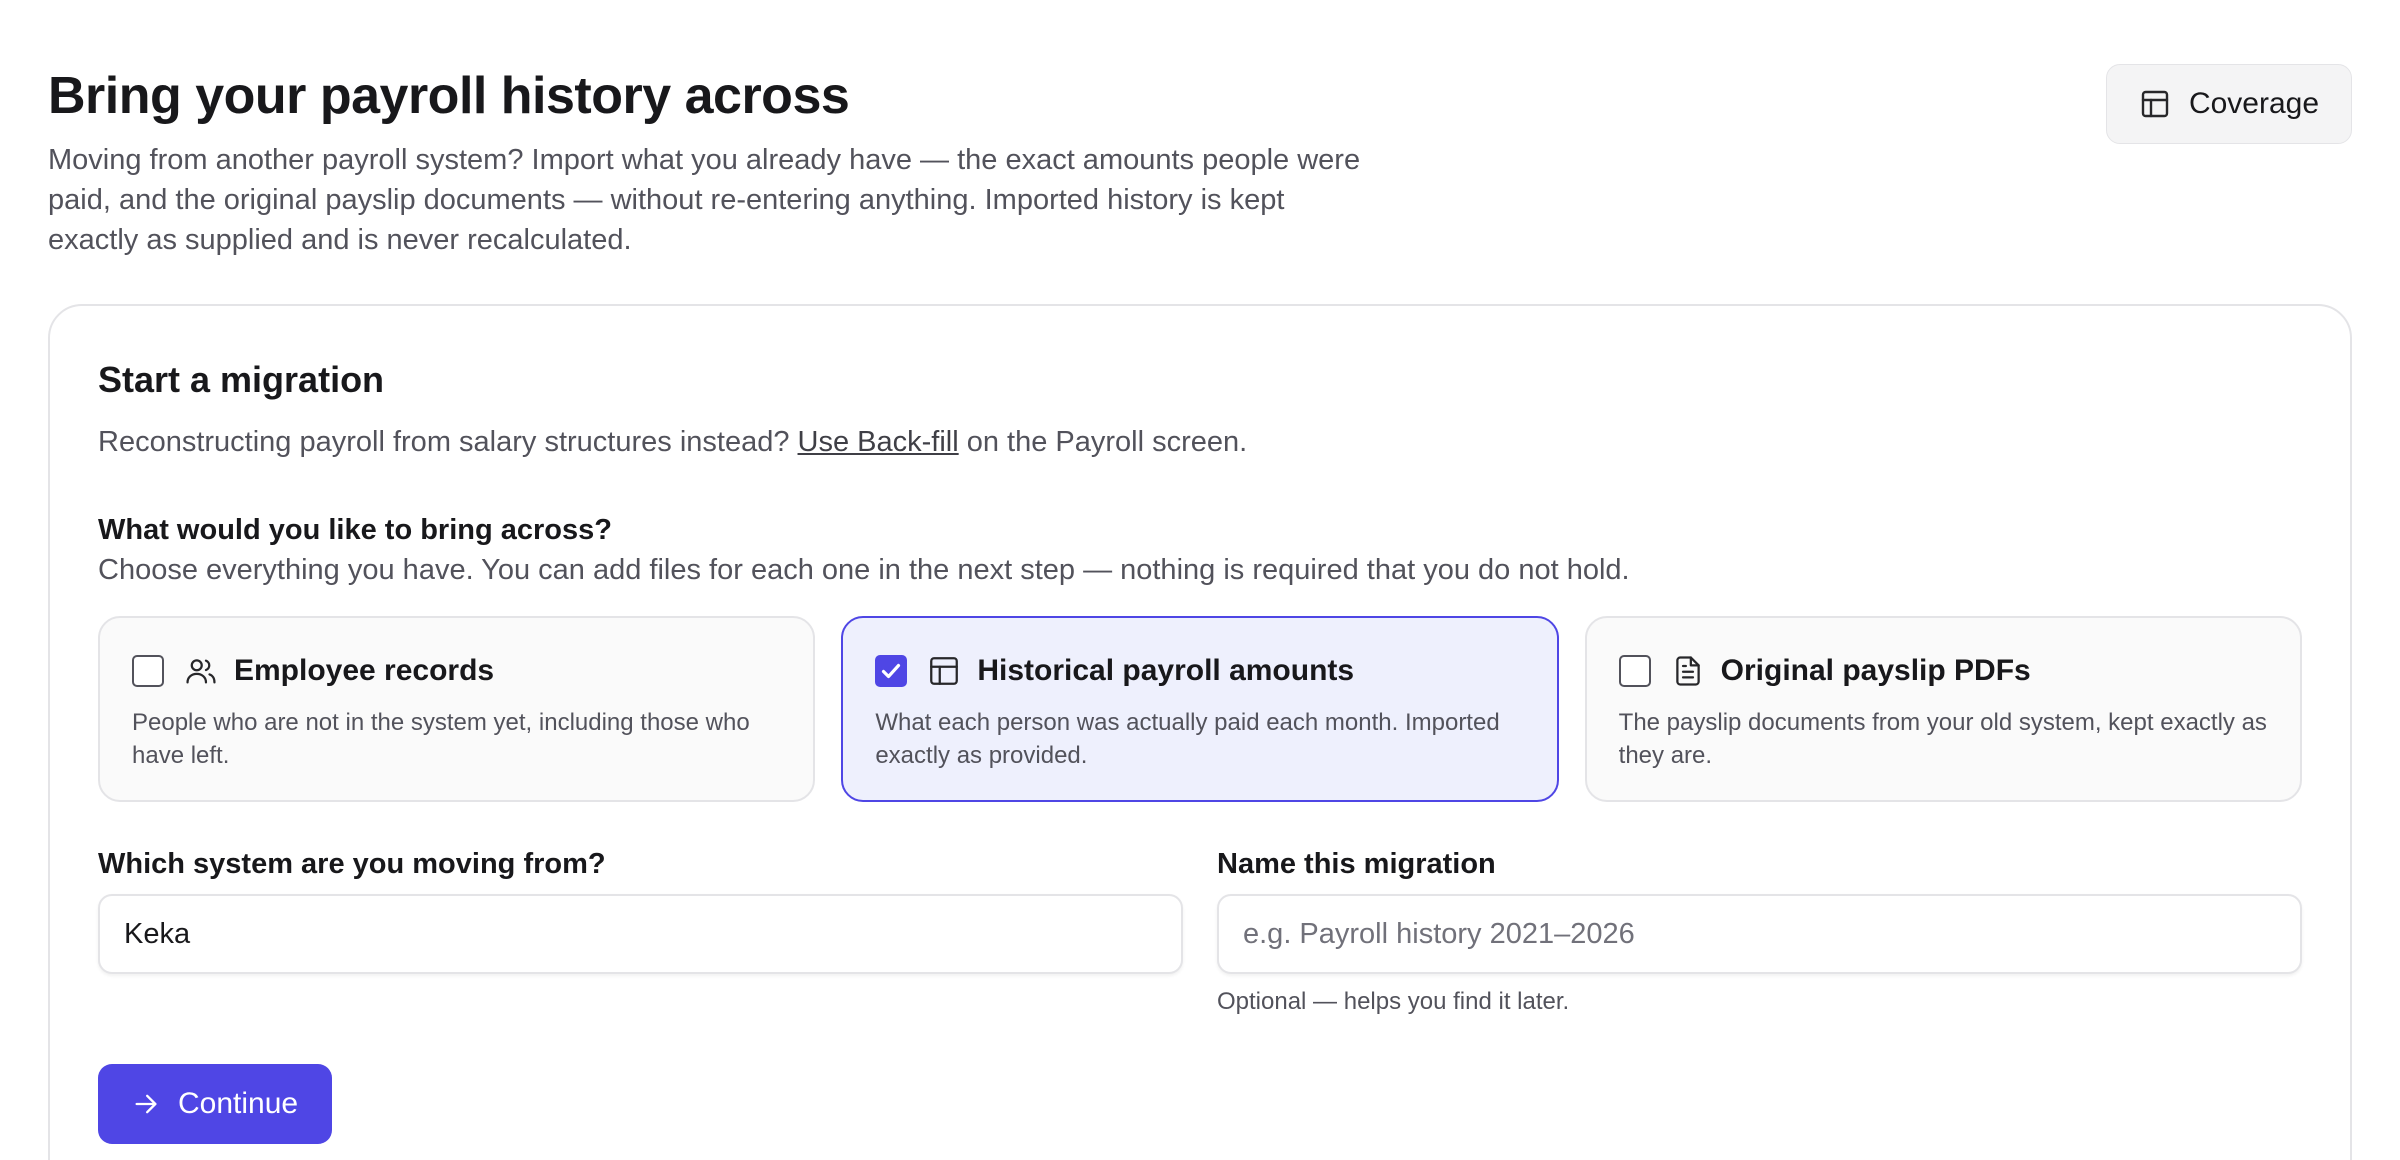 Image resolution: width=2400 pixels, height=1160 pixels. What do you see at coordinates (1759, 934) in the screenshot?
I see `migration-name-input` at bounding box center [1759, 934].